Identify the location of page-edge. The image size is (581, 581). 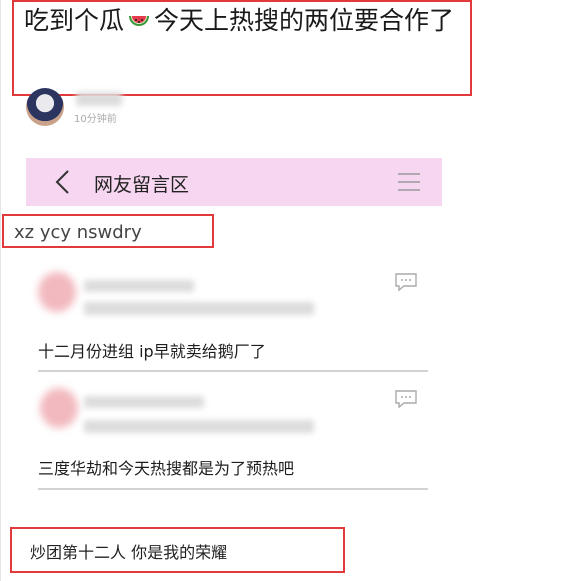
(0, 290).